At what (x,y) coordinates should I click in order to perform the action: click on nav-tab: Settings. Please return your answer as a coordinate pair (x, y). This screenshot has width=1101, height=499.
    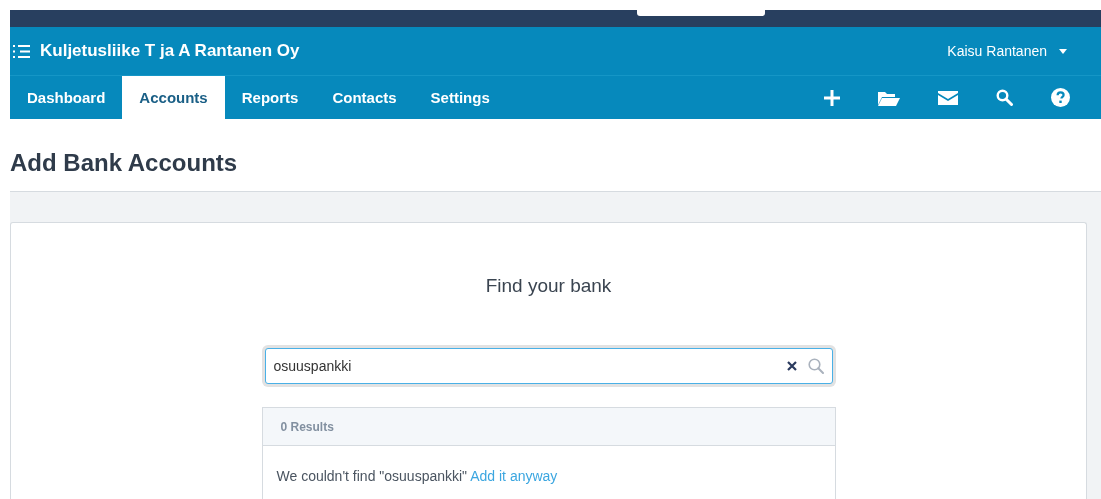
    Looking at the image, I should click on (460, 97).